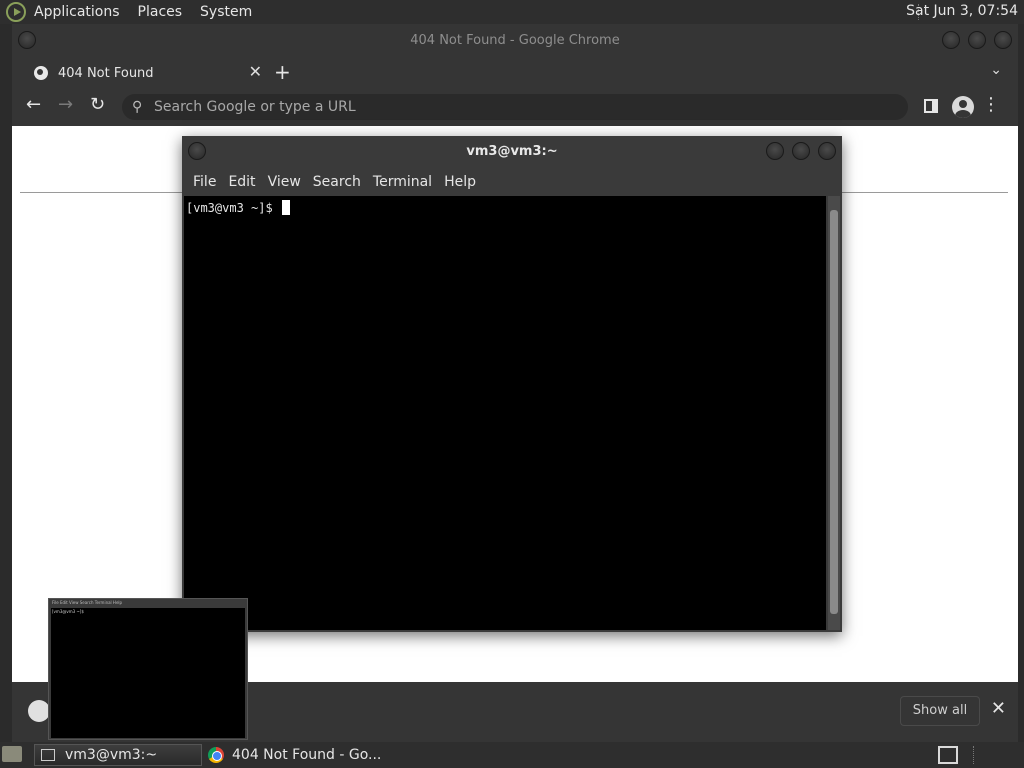  What do you see at coordinates (963, 107) in the screenshot?
I see `profile-avatar-icon` at bounding box center [963, 107].